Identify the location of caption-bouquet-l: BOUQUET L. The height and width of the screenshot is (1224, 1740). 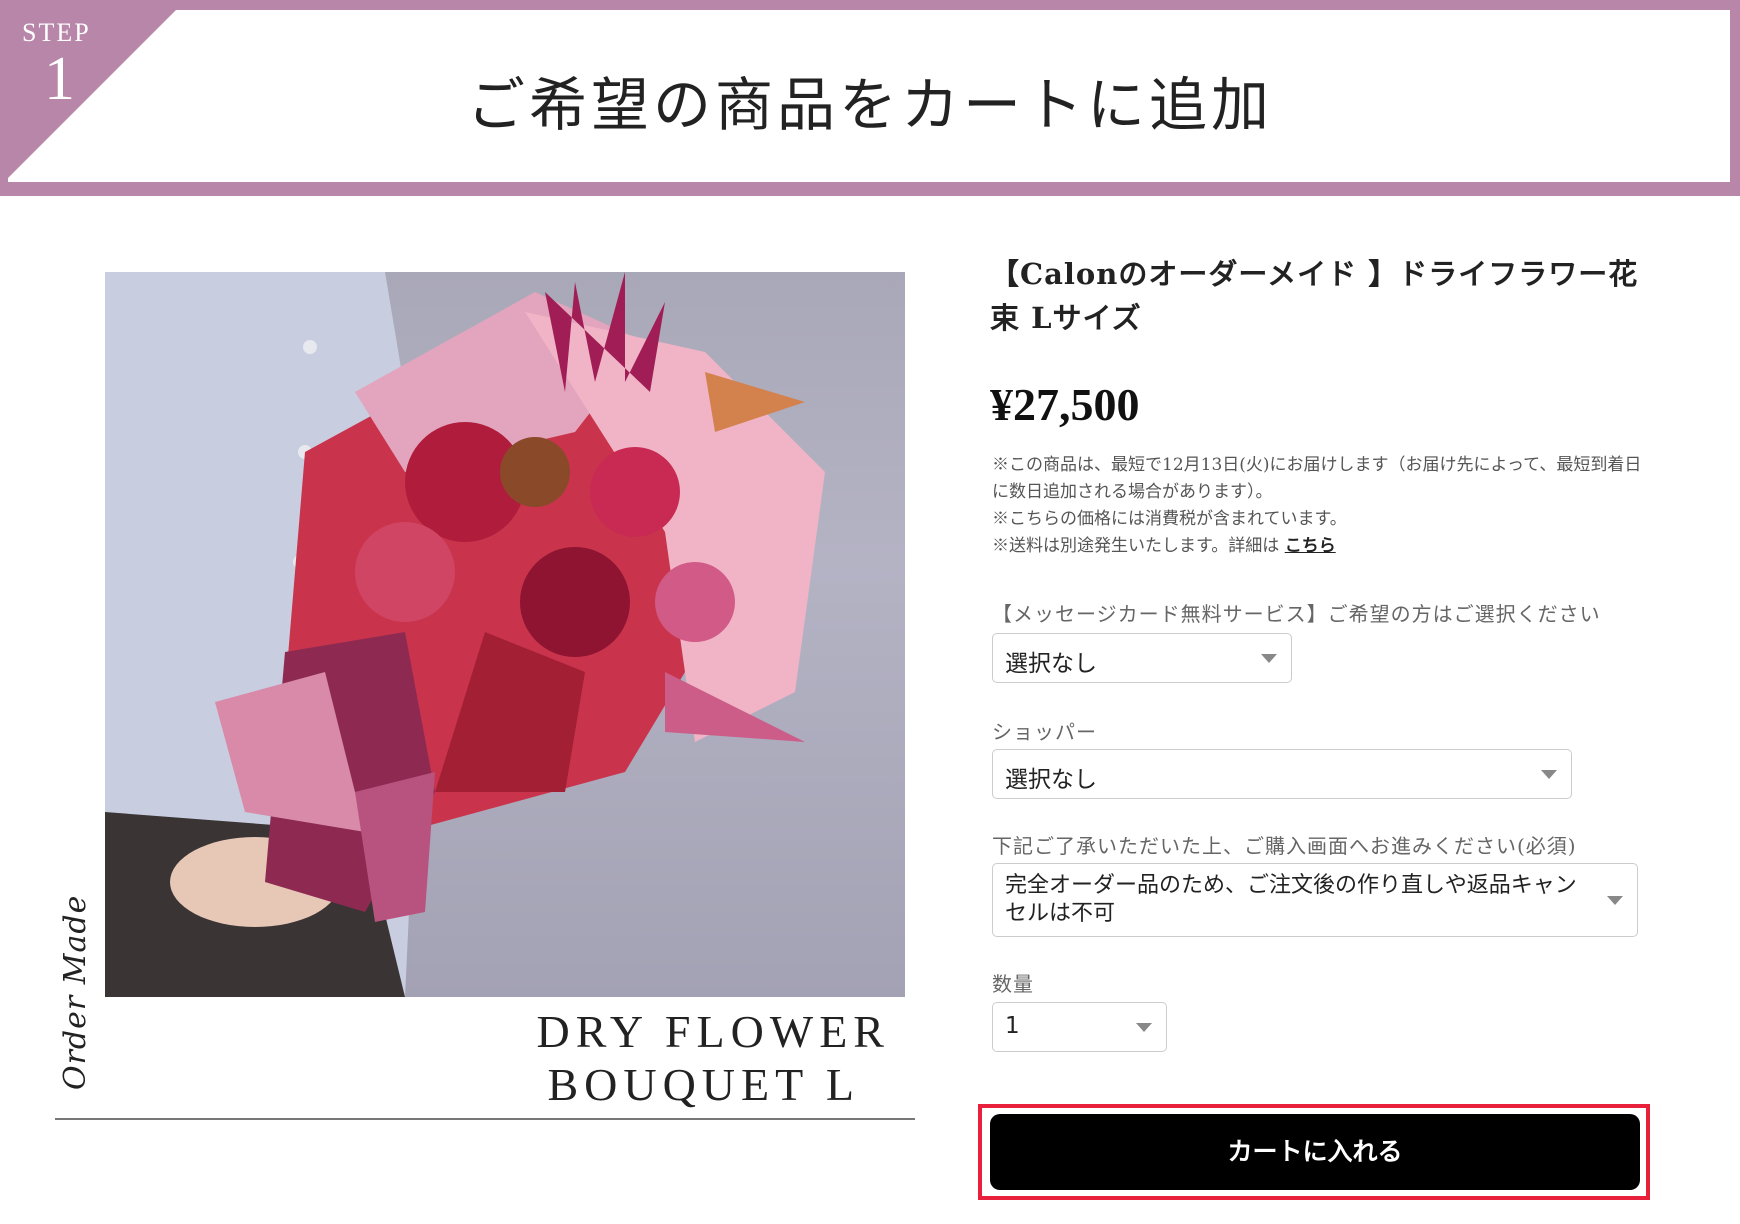
(703, 1084).